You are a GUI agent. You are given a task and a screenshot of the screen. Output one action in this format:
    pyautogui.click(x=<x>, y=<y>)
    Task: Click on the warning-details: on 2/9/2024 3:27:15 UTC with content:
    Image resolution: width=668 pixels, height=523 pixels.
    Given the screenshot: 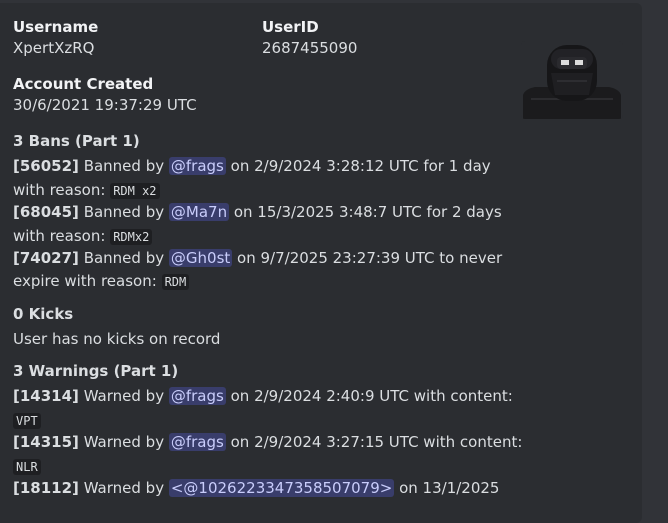 What is the action you would take?
    pyautogui.click(x=376, y=442)
    